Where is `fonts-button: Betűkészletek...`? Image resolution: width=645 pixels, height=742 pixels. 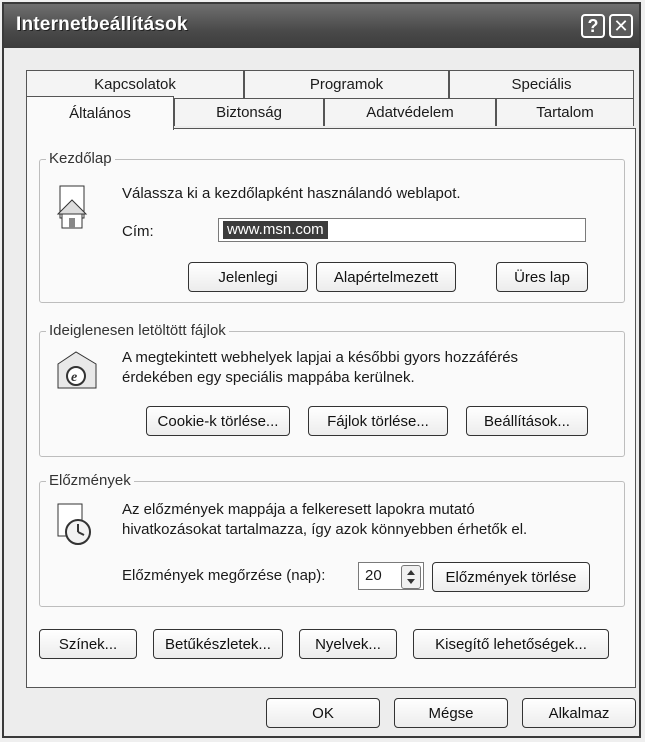 fonts-button: Betűkészletek... is located at coordinates (218, 644).